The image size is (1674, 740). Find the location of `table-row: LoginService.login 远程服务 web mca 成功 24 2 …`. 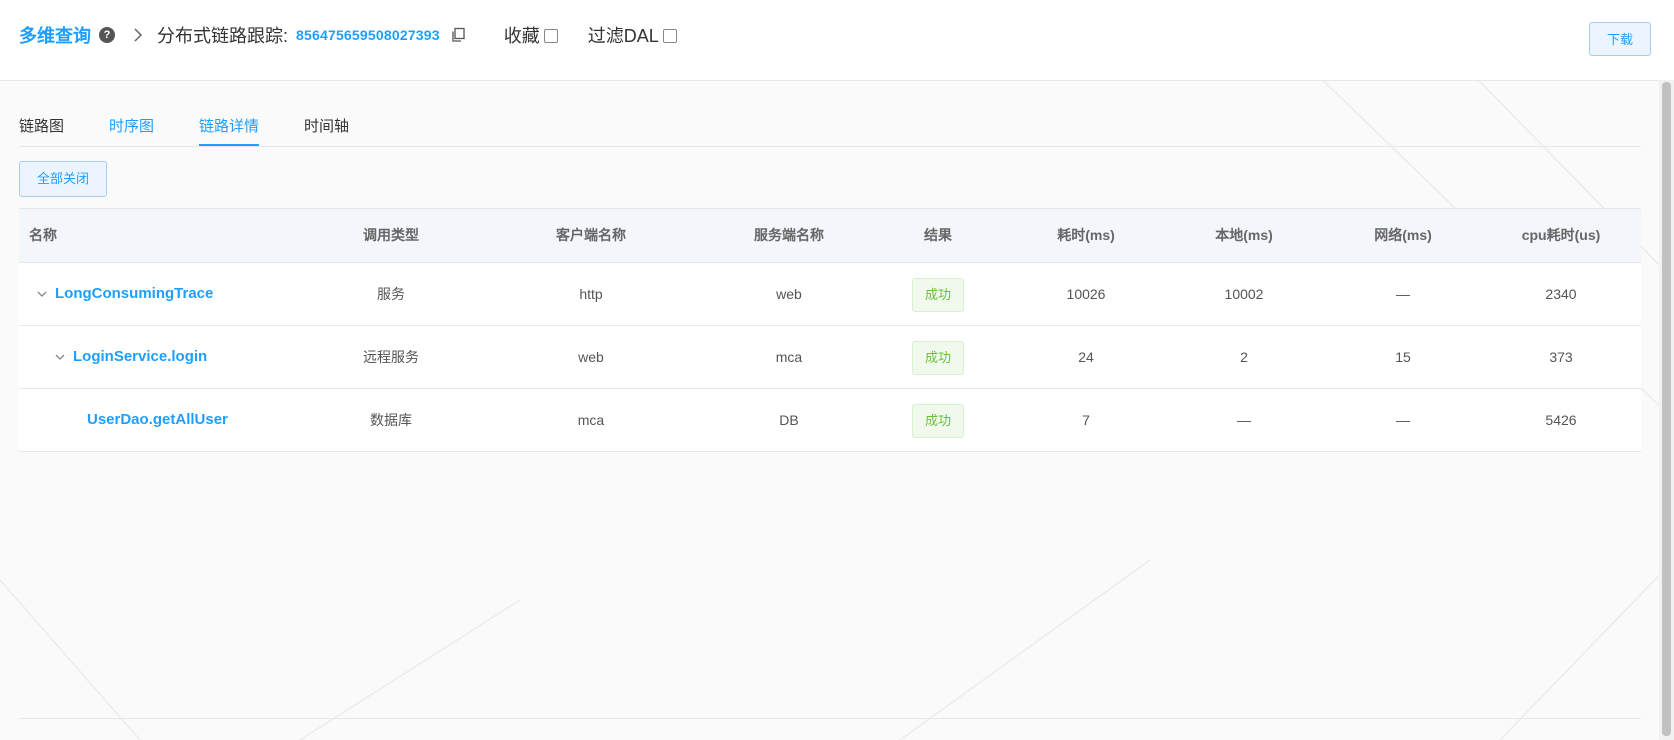

table-row: LoginService.login 远程服务 web mca 成功 24 2 … is located at coordinates (830, 357).